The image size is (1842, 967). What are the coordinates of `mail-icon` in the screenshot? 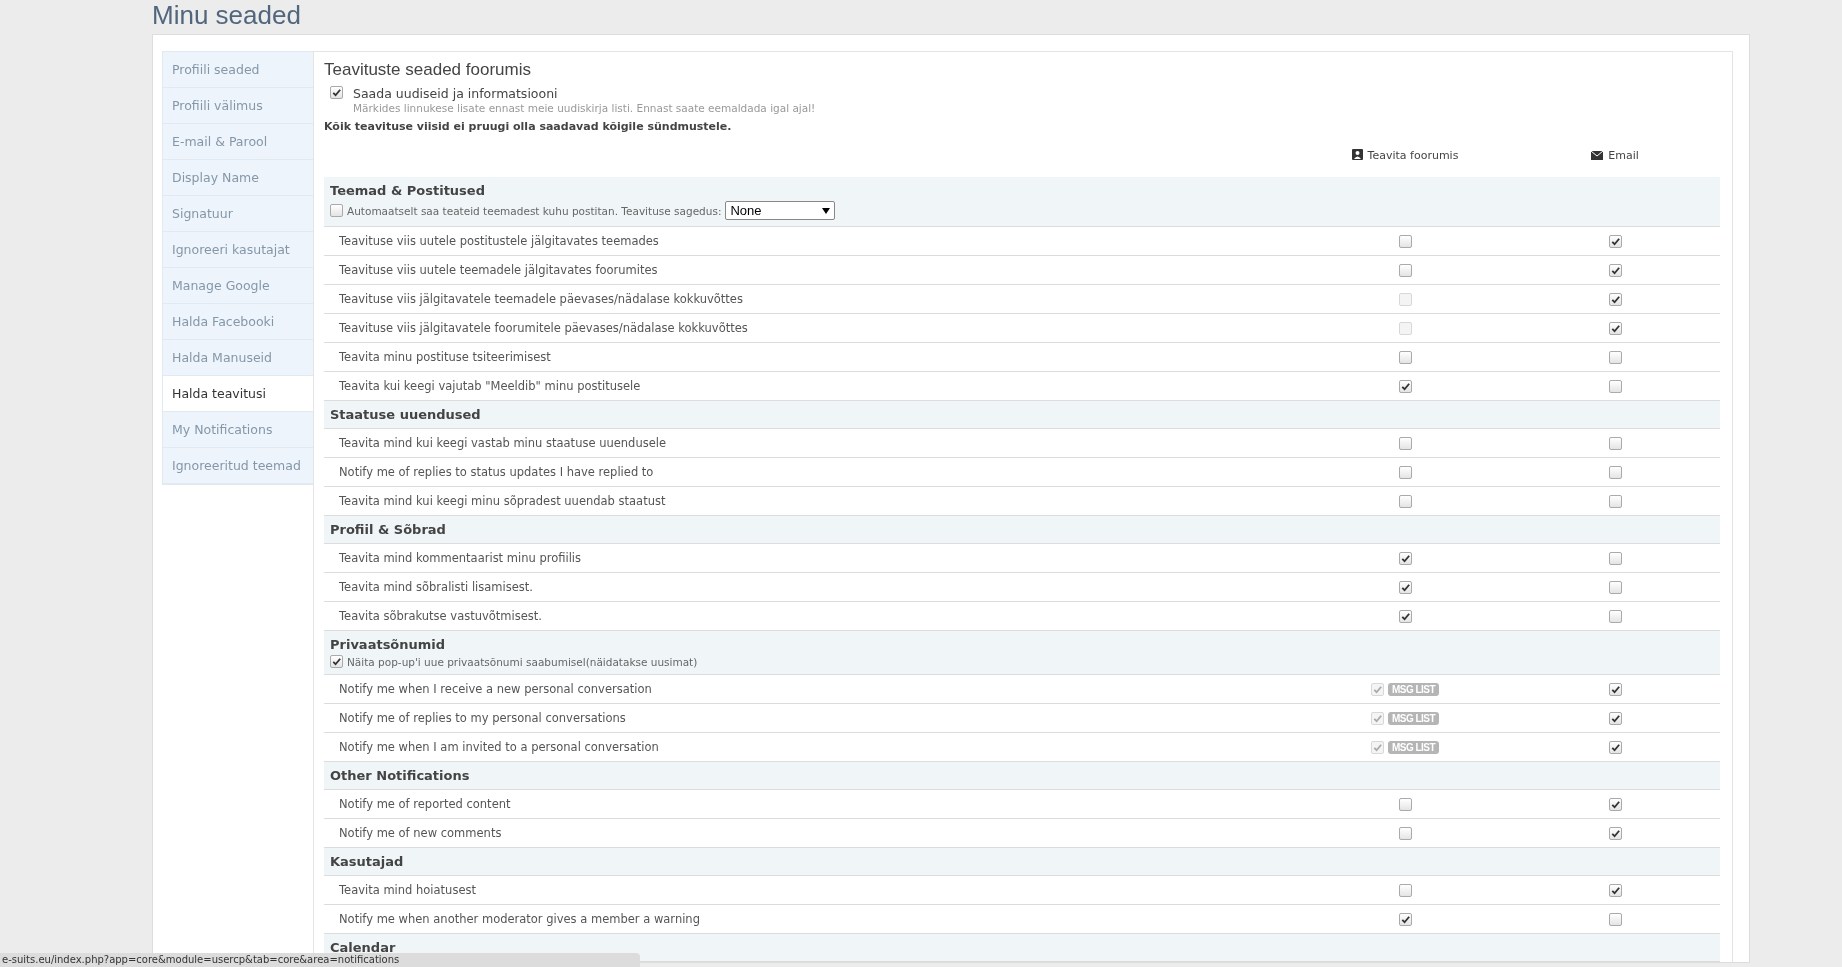 It's located at (1597, 155).